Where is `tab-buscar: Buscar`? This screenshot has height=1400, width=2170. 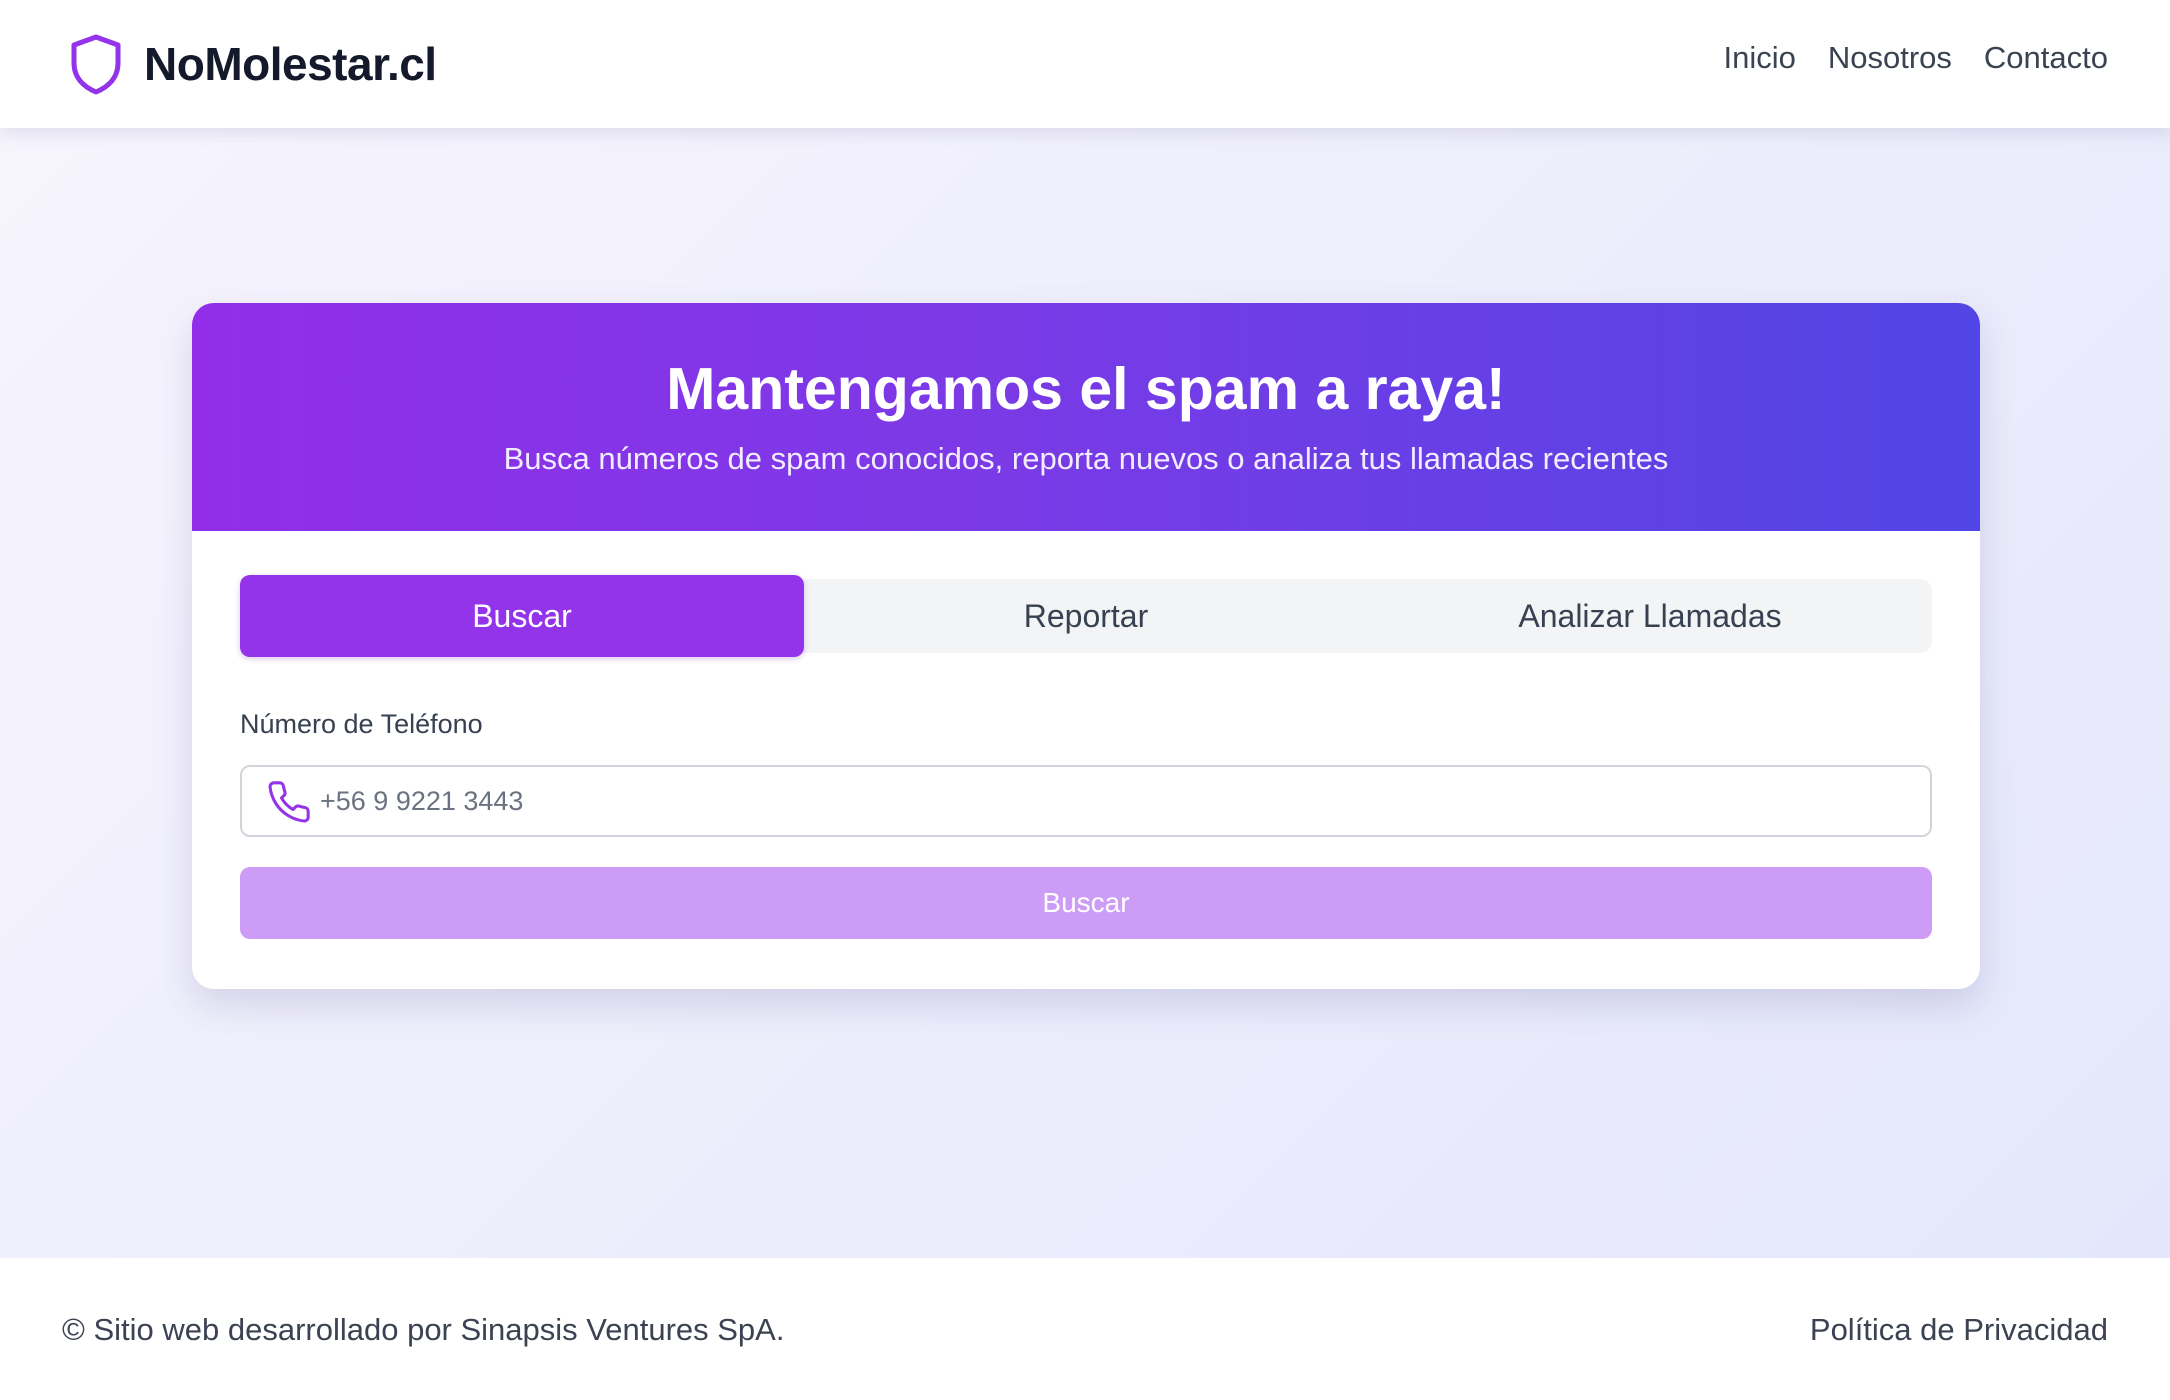
tab-buscar: Buscar is located at coordinates (522, 616).